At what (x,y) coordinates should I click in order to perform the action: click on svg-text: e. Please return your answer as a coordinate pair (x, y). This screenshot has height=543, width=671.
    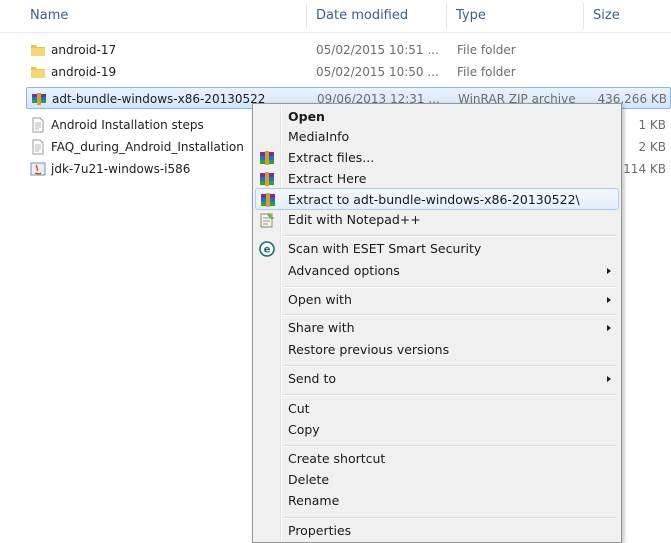
    Looking at the image, I should click on (267, 250).